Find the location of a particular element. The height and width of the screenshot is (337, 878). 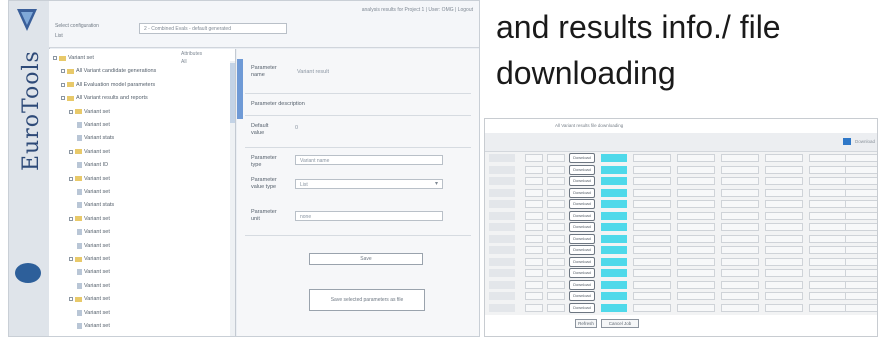

param-value-type-select: List is located at coordinates (369, 184).